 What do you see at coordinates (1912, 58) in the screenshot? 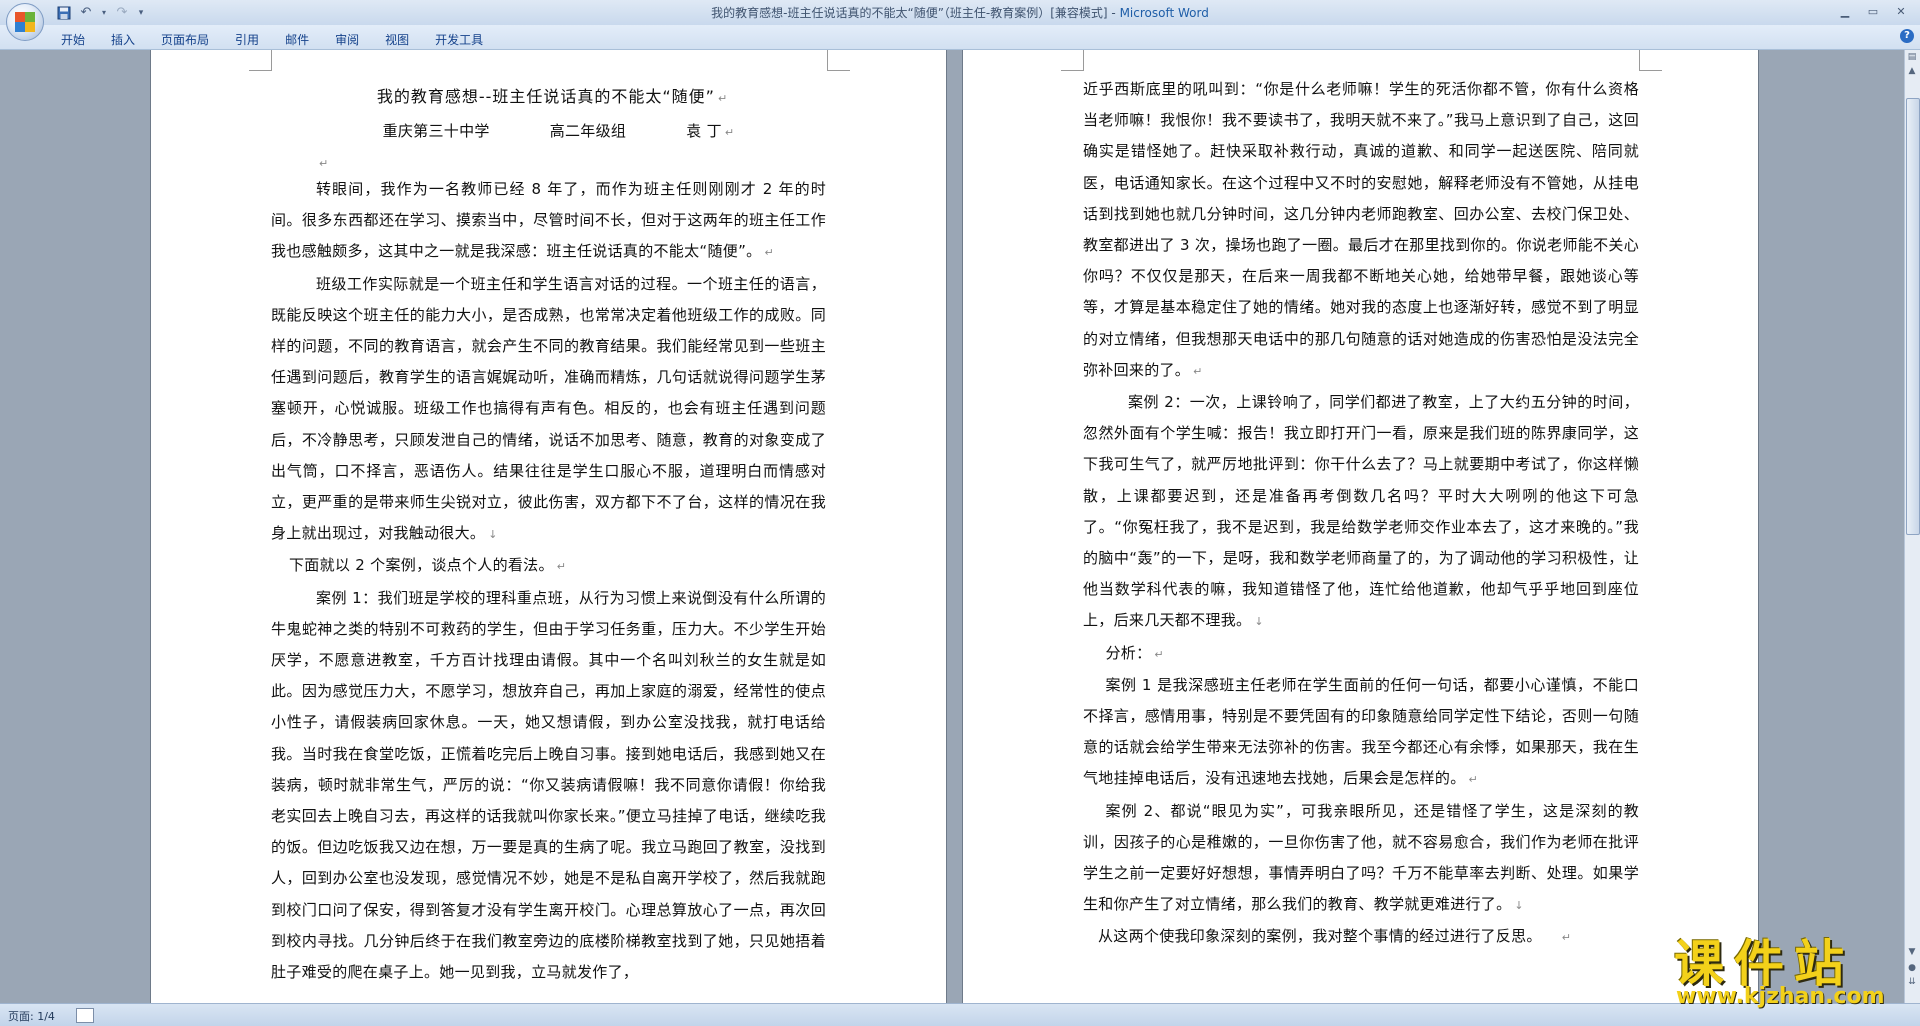
I see `view-ruler-icon: ▤` at bounding box center [1912, 58].